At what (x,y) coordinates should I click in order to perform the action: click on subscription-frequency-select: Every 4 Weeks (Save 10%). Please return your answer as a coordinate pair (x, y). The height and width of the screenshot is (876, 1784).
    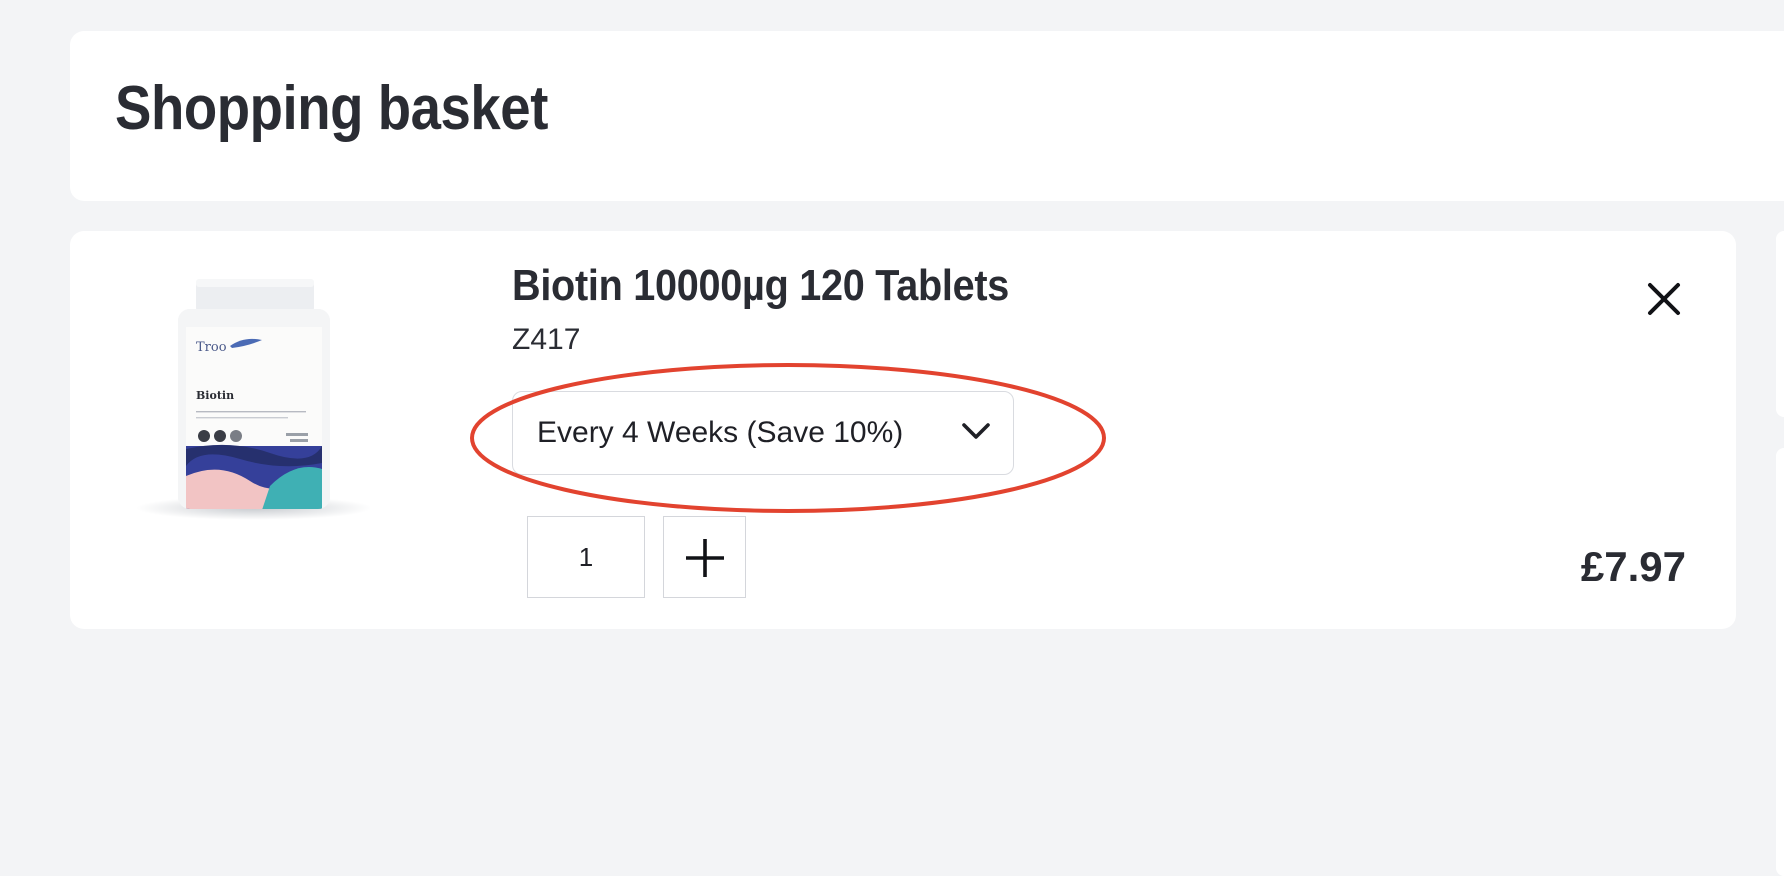
    Looking at the image, I should click on (763, 433).